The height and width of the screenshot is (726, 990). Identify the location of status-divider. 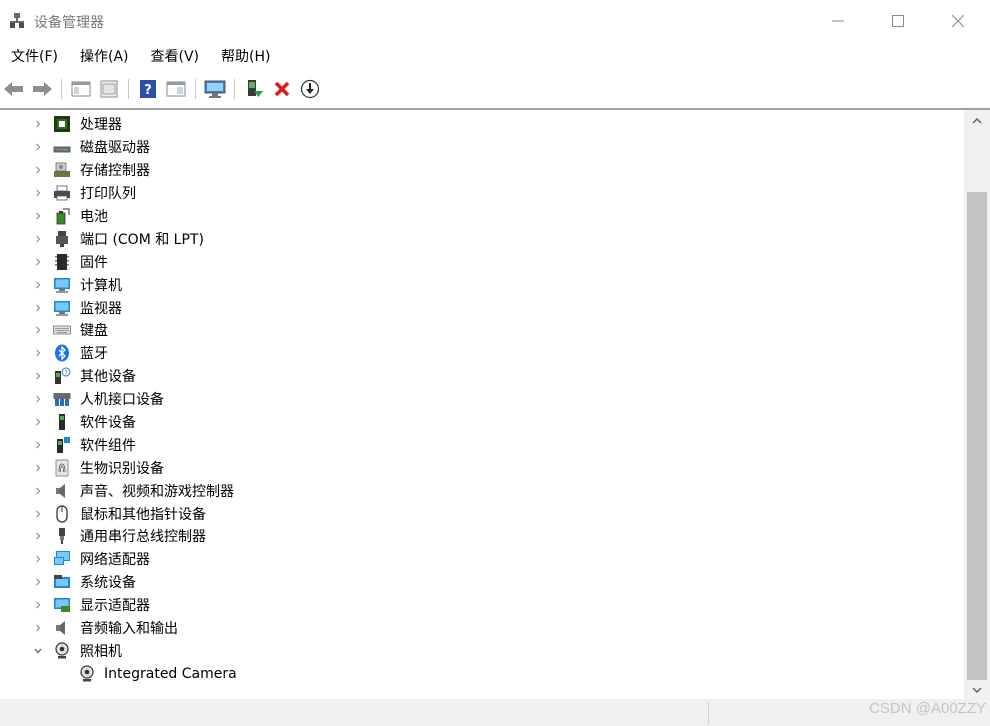
(708, 713).